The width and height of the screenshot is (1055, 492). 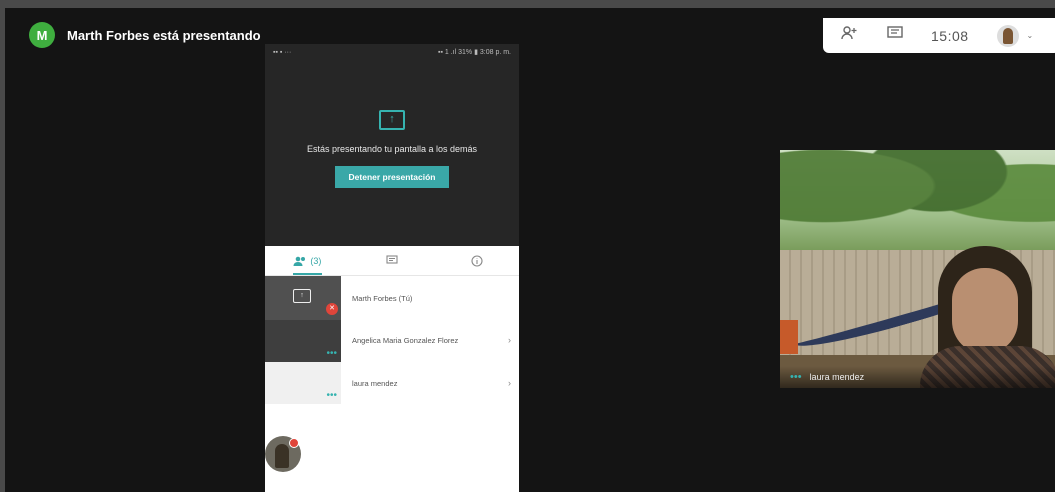 I want to click on presenter-avatar: M, so click(x=42, y=35).